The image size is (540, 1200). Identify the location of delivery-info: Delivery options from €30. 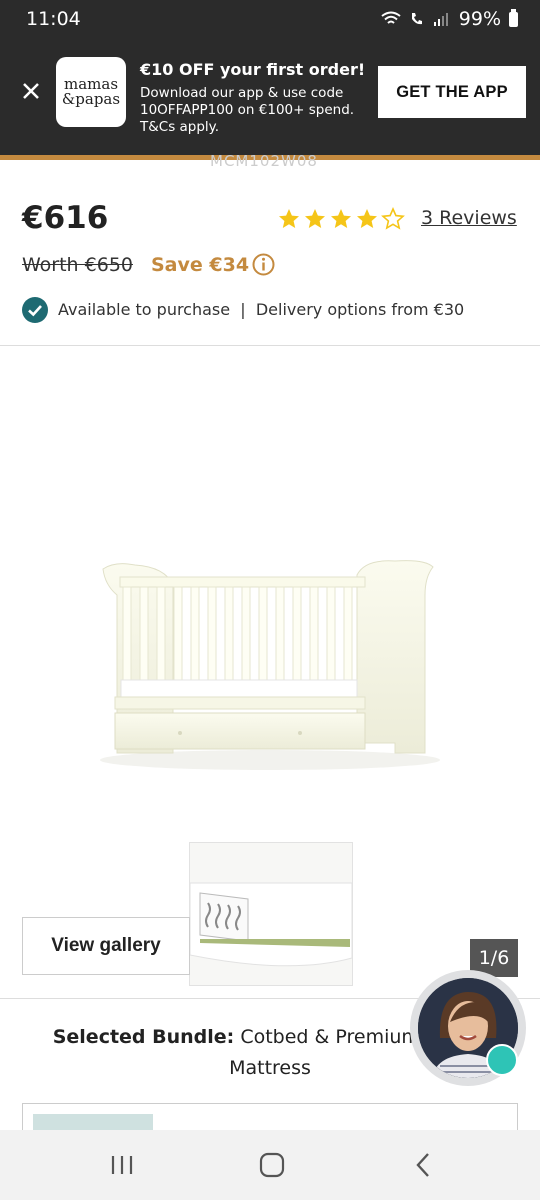
(360, 309).